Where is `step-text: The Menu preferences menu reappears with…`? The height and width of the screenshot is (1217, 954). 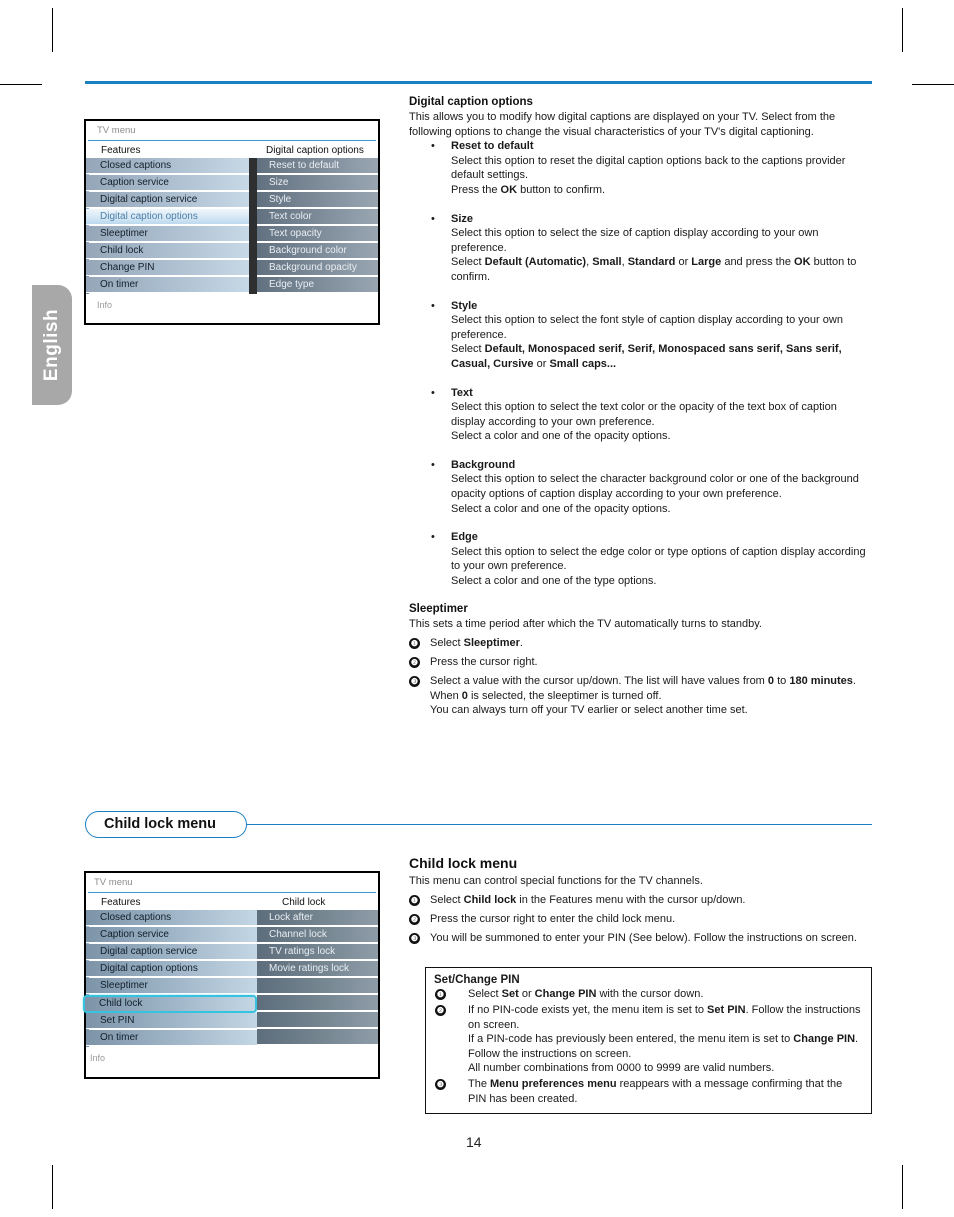 step-text: The Menu preferences menu reappears with… is located at coordinates (655, 1091).